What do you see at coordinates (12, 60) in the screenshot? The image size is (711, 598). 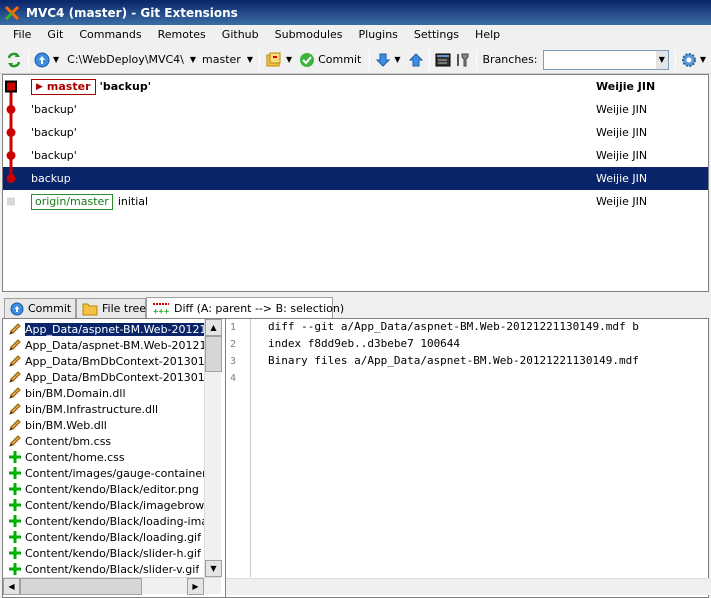 I see `refresh-button` at bounding box center [12, 60].